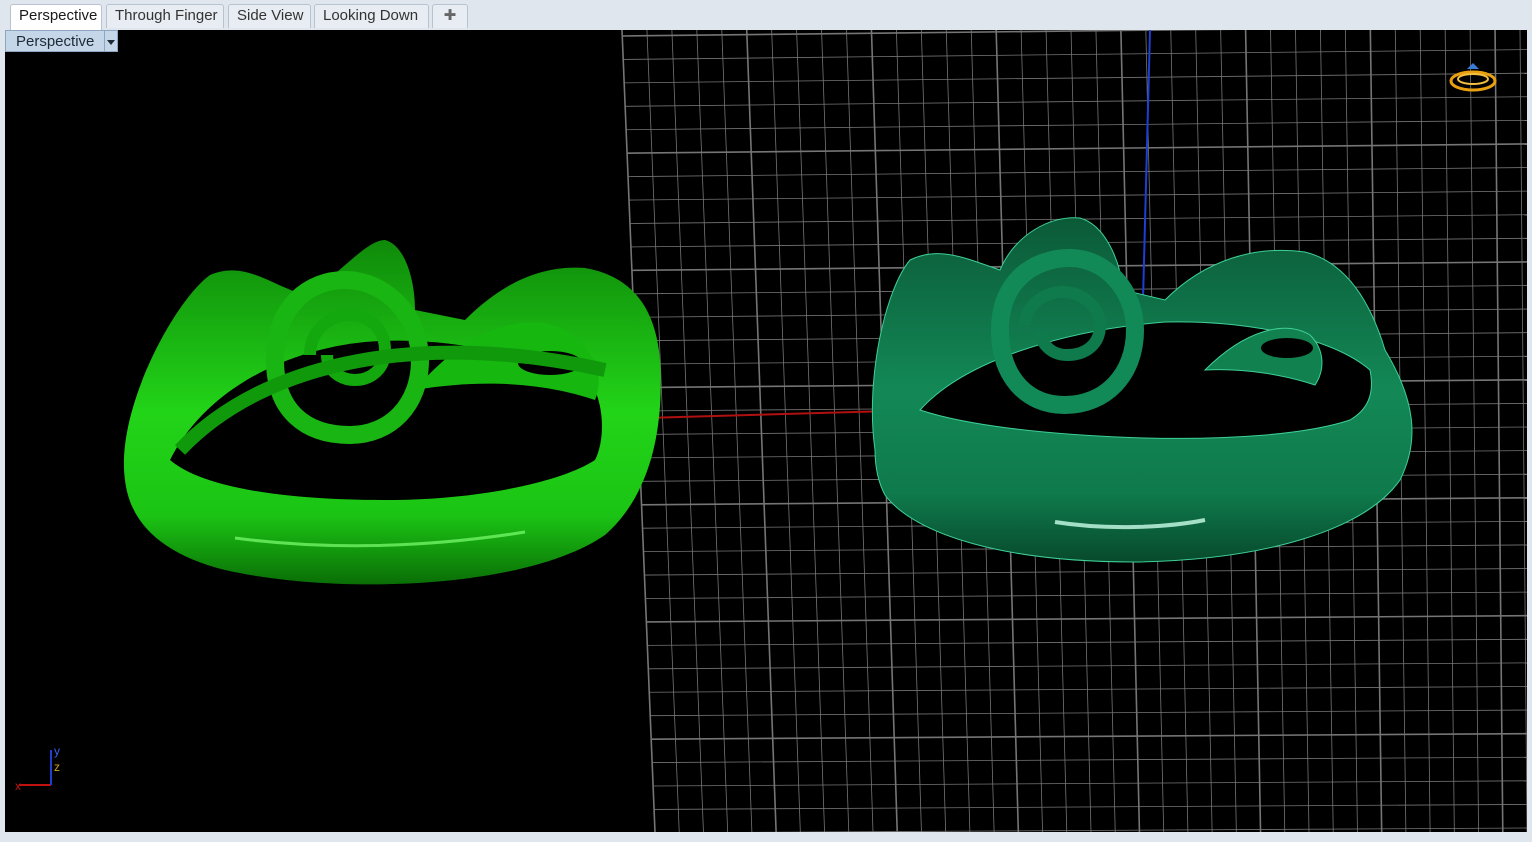 This screenshot has width=1532, height=842. I want to click on viewport-title-bar: Perspective, so click(62, 41).